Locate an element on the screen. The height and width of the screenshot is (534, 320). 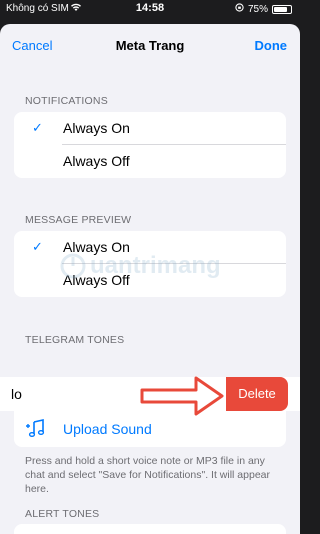
section-header-telegram-tones: TELEGRAM TONES is located at coordinates (75, 340).